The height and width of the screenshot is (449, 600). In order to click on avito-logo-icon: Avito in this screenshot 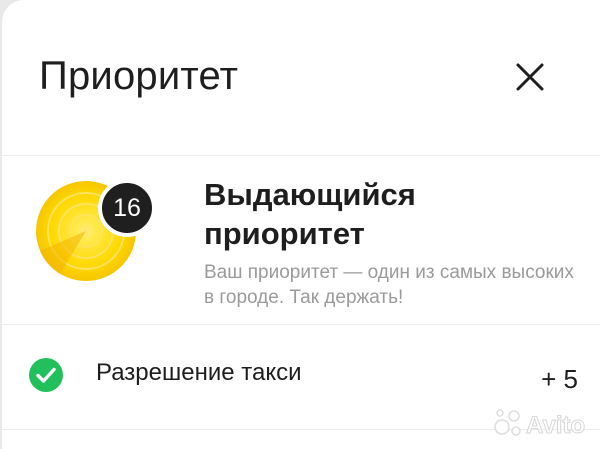, I will do `click(540, 424)`.